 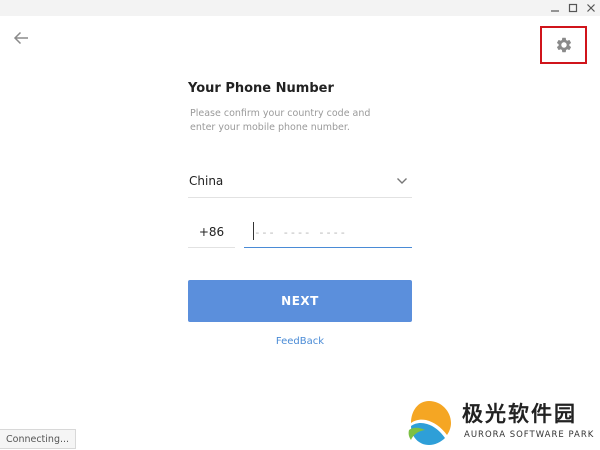 I want to click on instructions-line-2: enter your mobile phone number., so click(x=270, y=127).